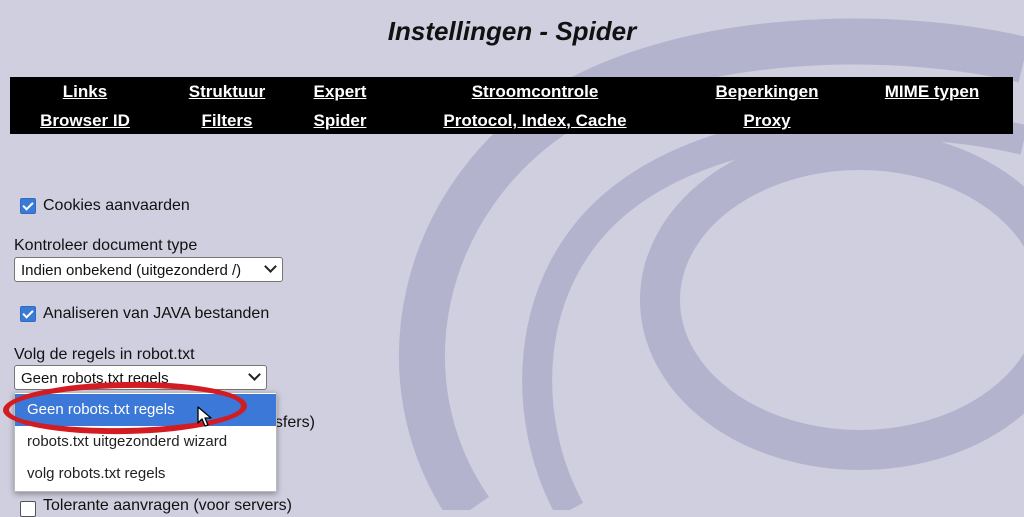  I want to click on nav-link-spider: Spider, so click(340, 121).